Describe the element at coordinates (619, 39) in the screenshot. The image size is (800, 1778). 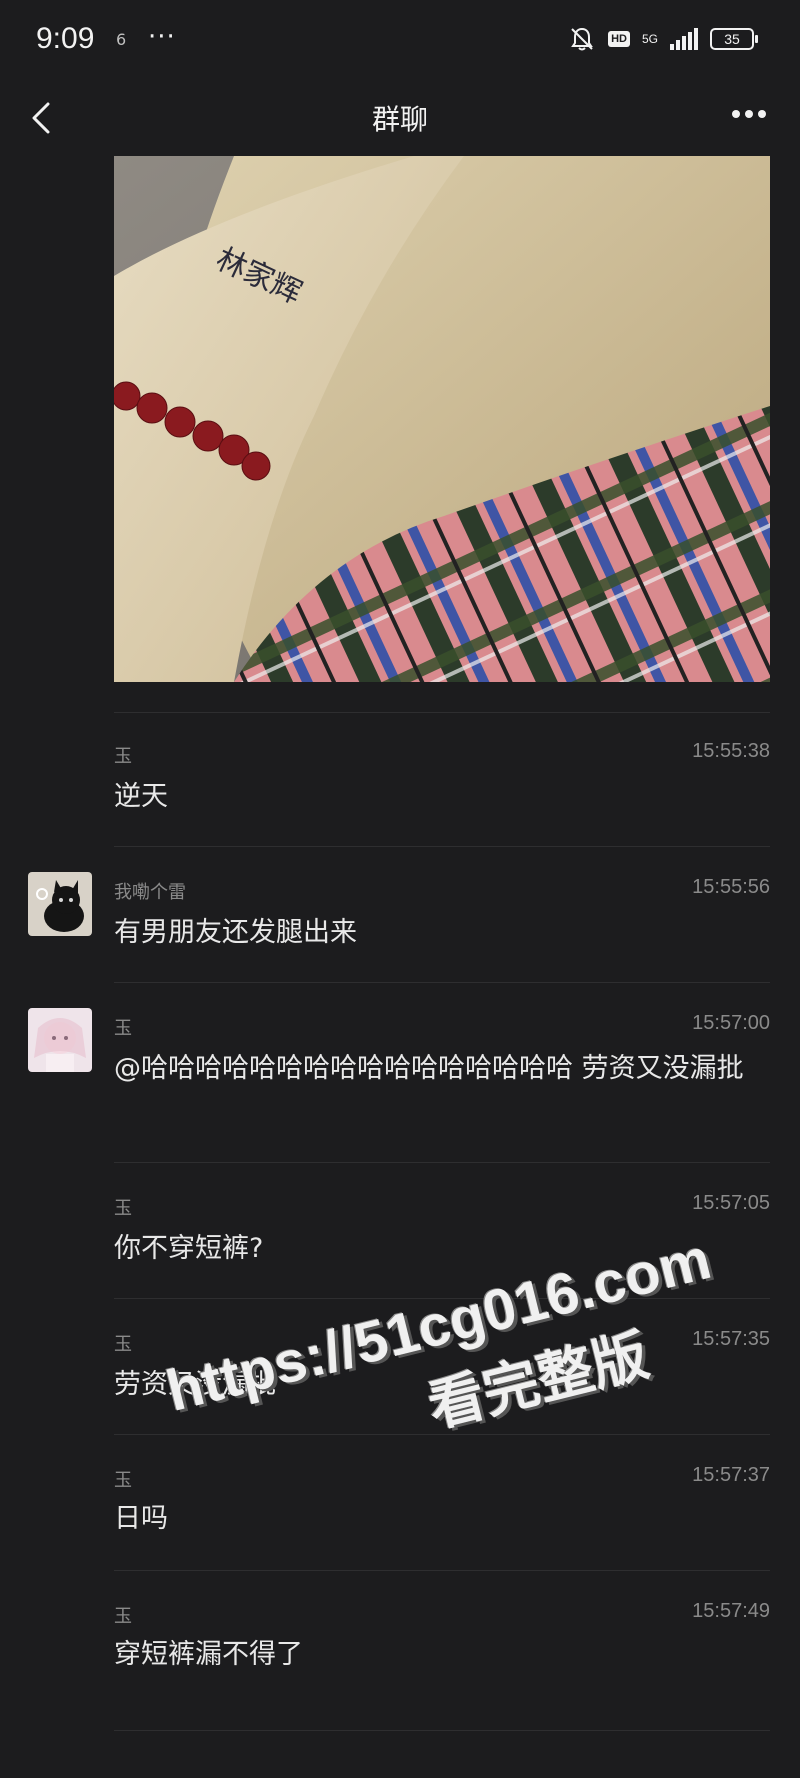
I see `hd-badge: HD` at that location.